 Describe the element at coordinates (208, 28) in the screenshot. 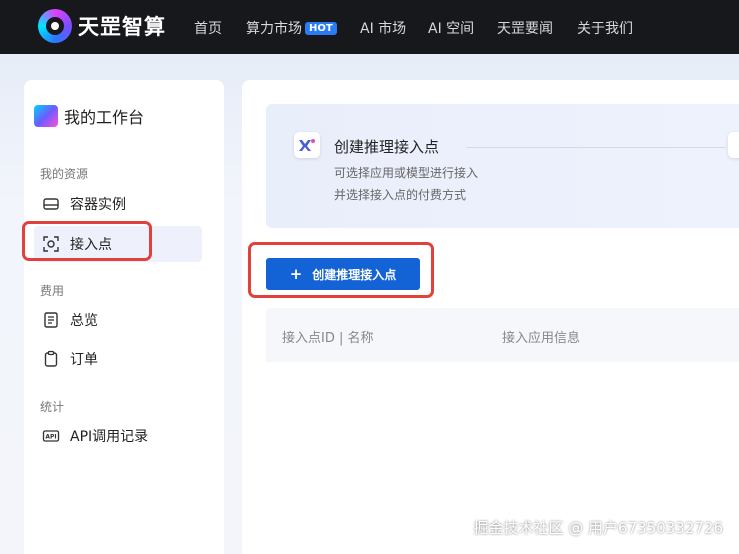

I see `nav-item-home: 首页` at that location.